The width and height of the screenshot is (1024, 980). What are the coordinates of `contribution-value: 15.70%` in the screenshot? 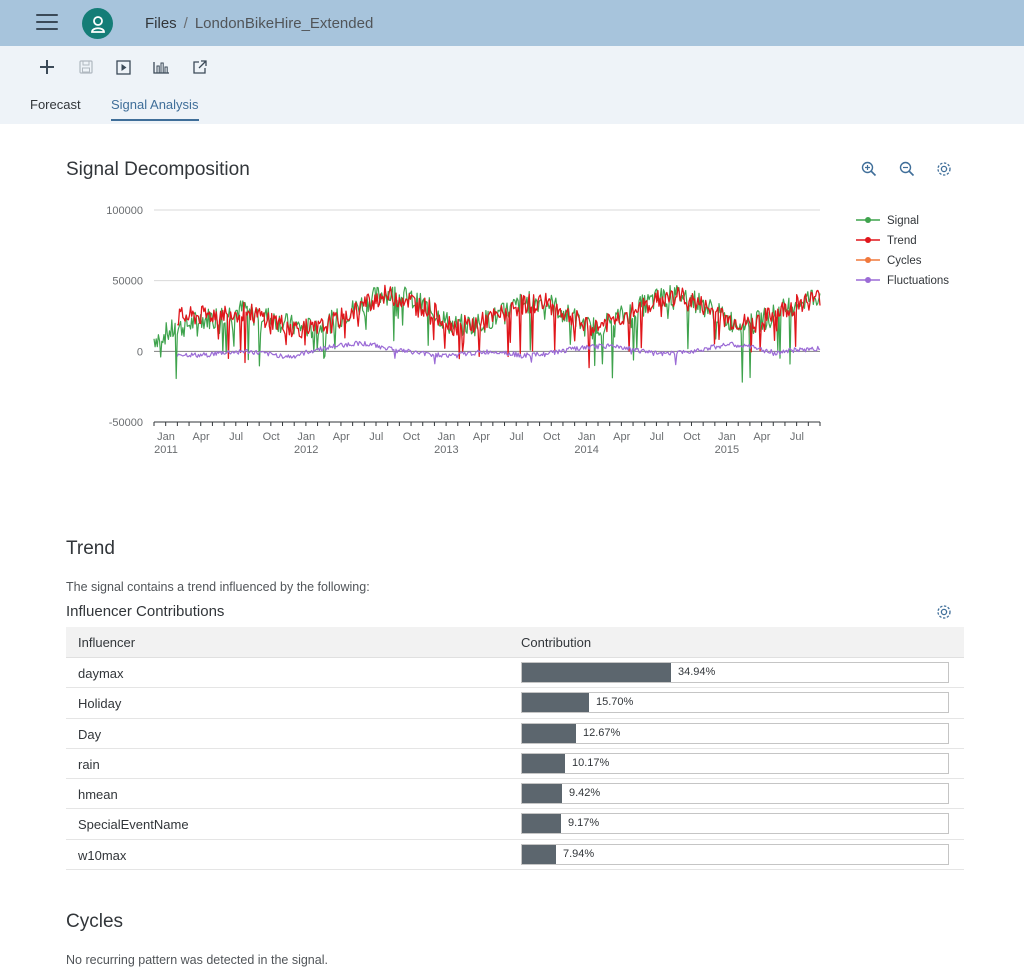 It's located at (615, 702).